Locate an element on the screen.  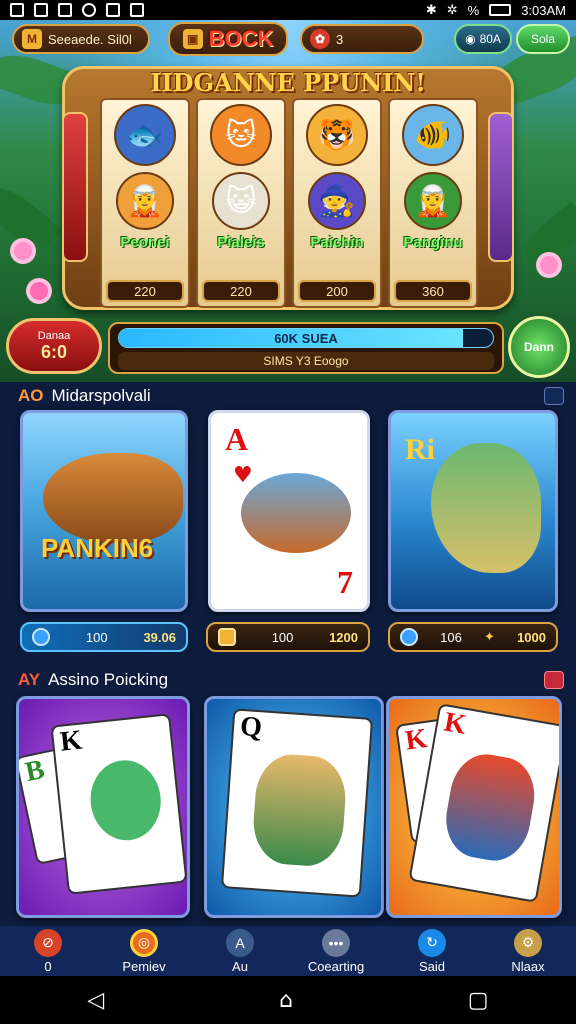
home-icon: ⌂ is located at coordinates (286, 1000).